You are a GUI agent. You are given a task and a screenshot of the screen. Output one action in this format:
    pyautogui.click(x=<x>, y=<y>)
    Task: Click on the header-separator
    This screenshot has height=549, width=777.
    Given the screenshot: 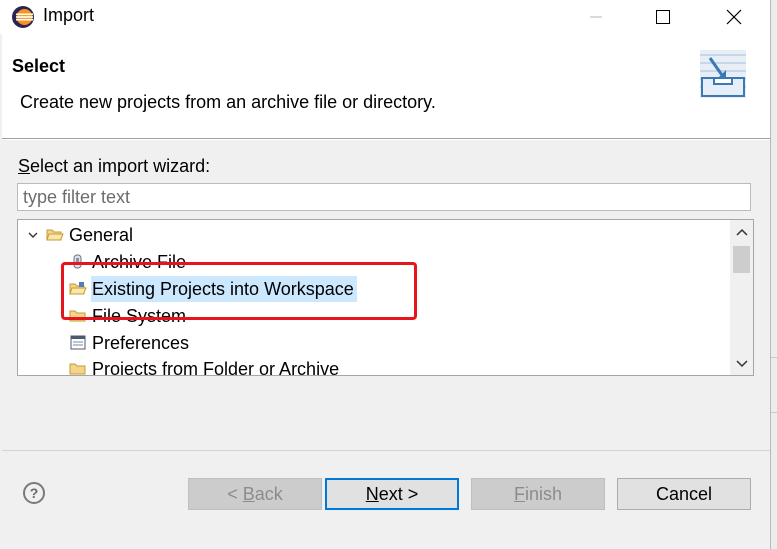 What is the action you would take?
    pyautogui.click(x=386, y=139)
    